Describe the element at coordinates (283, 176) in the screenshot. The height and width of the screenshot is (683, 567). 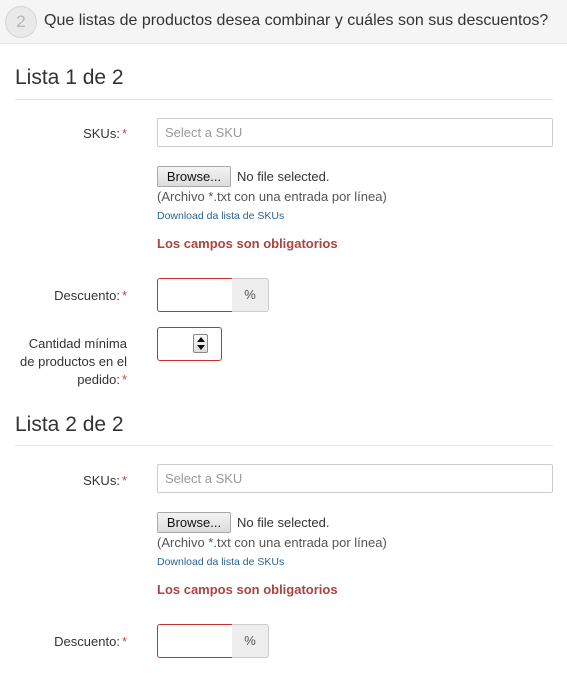
I see `list-1-file-status: No file selected.` at that location.